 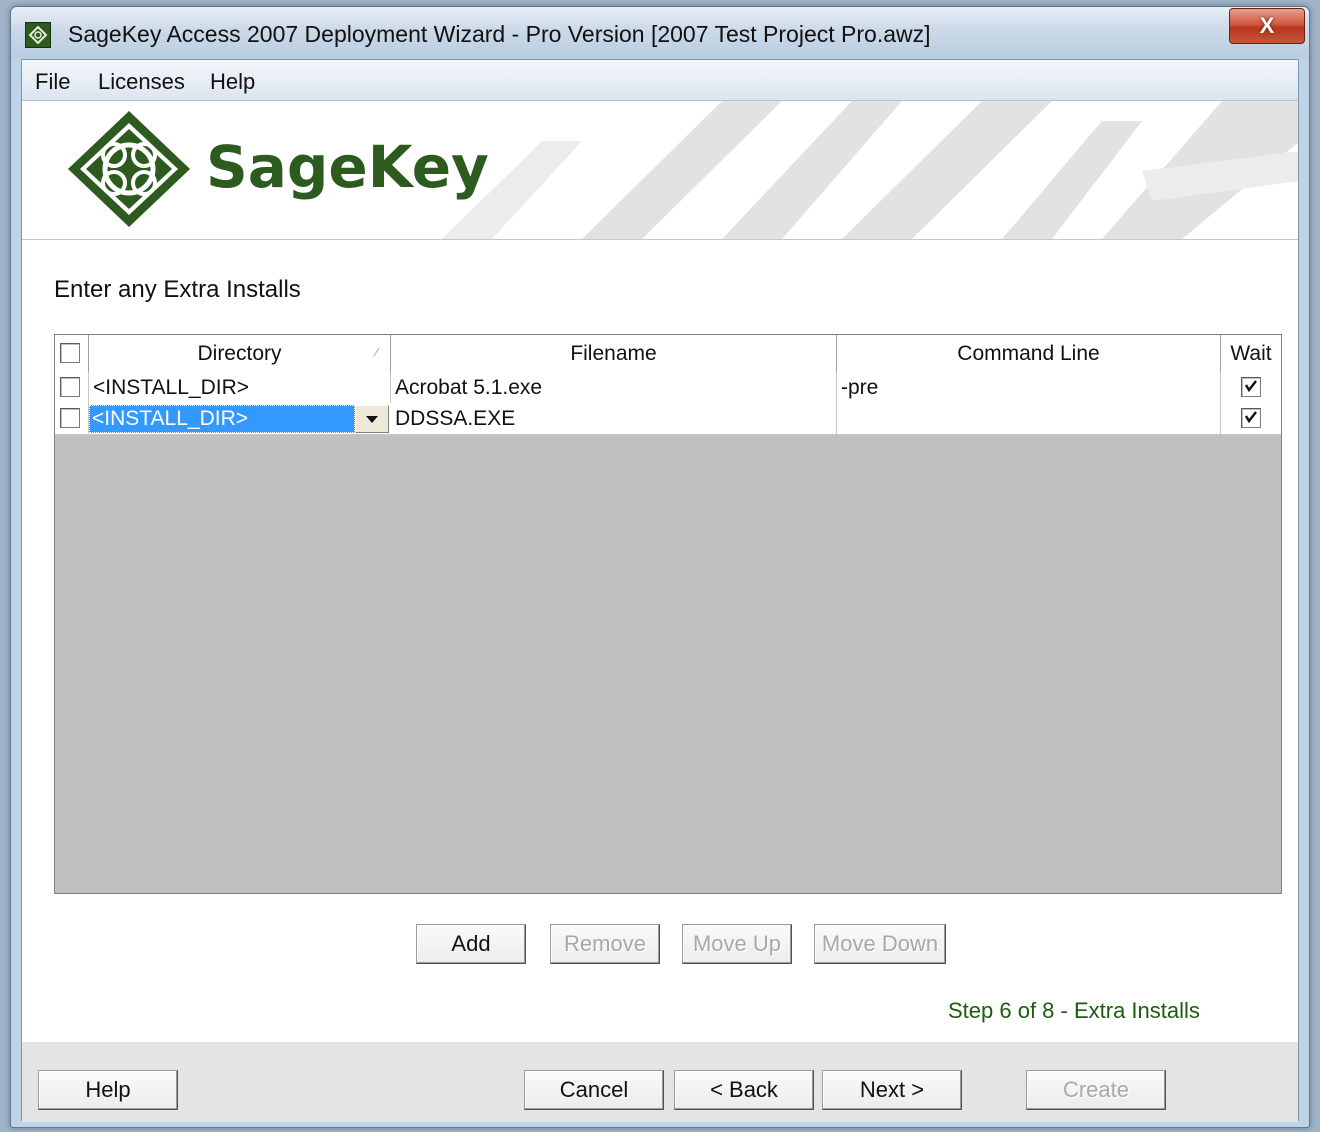 What do you see at coordinates (1029, 387) in the screenshot?
I see `cell-command-line: -pre` at bounding box center [1029, 387].